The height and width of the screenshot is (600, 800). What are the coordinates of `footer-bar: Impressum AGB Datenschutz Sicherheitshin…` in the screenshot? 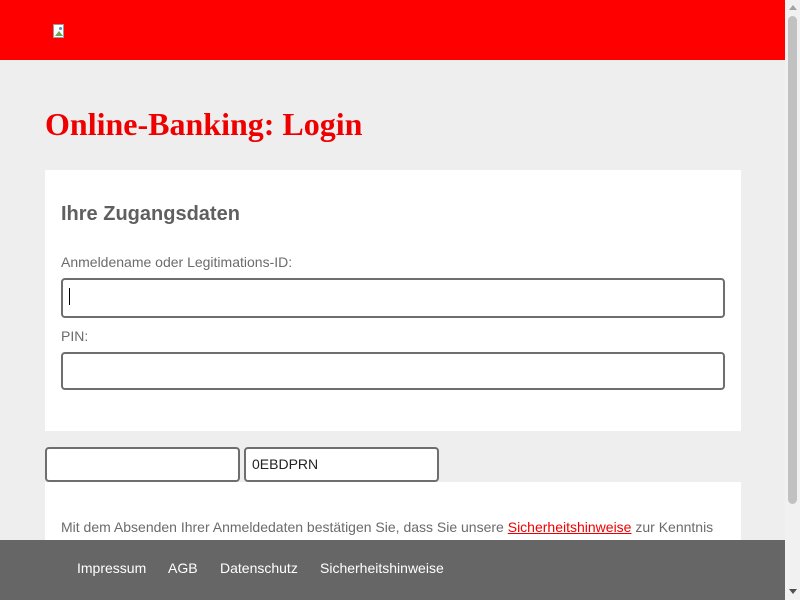 It's located at (392, 570).